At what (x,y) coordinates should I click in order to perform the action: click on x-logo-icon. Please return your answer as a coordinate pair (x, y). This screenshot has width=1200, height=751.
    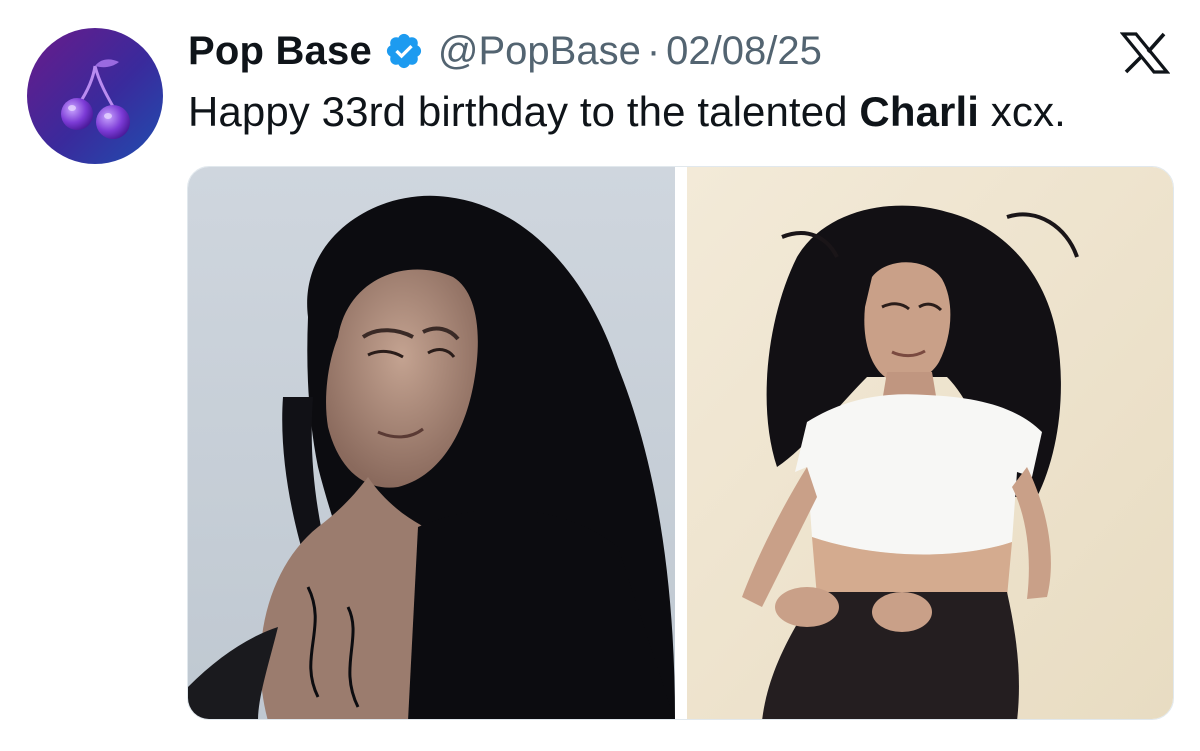
    Looking at the image, I should click on (1145, 53).